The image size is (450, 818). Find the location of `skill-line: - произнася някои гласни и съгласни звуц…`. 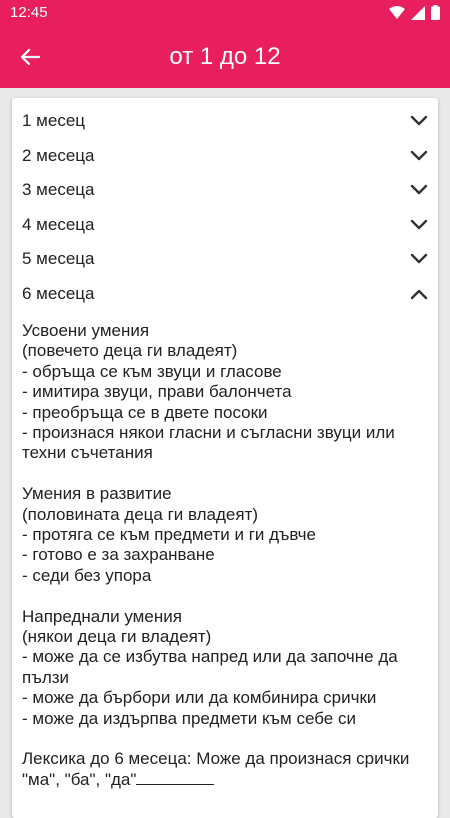

skill-line: - произнася някои гласни и съгласни звуц… is located at coordinates (208, 443).